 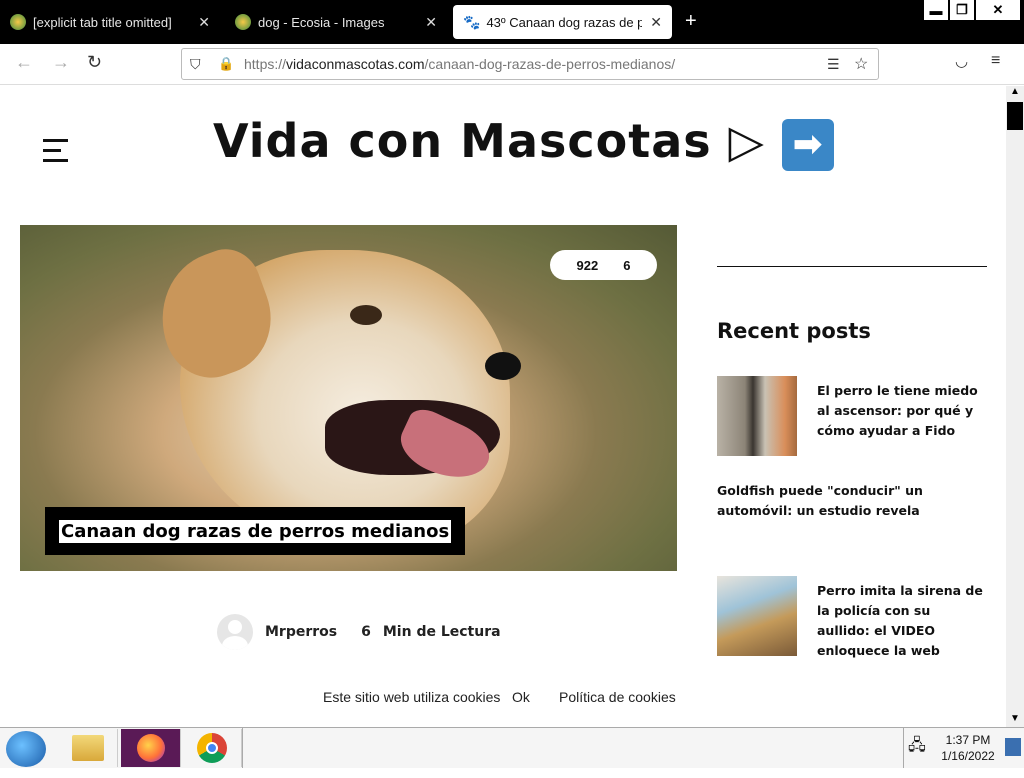 I want to click on cookie-message: Este sitio web utiliza cookies, so click(x=412, y=697).